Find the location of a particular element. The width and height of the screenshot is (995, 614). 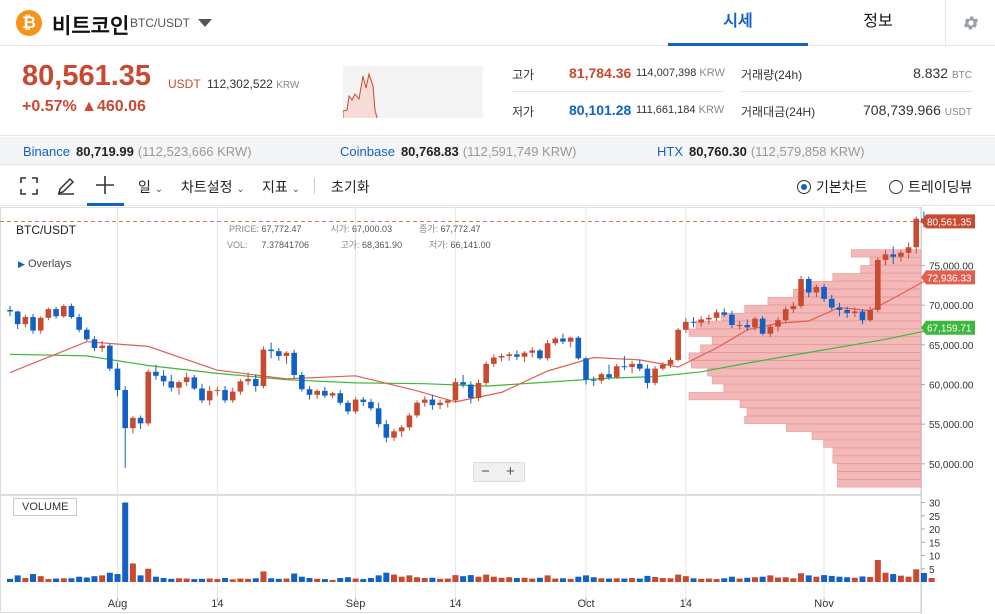

indicators-select: 지표 ⌄ is located at coordinates (281, 187).